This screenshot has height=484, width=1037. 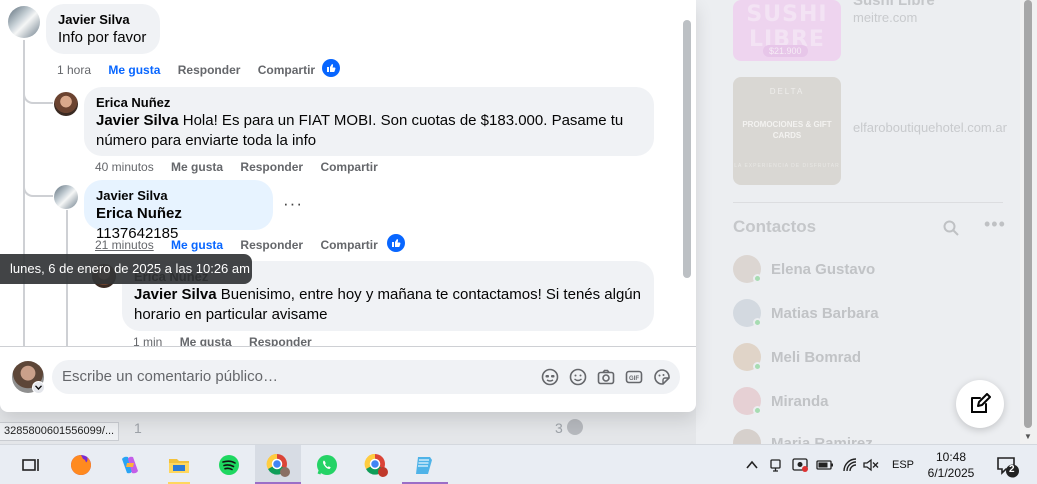 What do you see at coordinates (74, 70) in the screenshot?
I see `comment-time: 1 hora` at bounding box center [74, 70].